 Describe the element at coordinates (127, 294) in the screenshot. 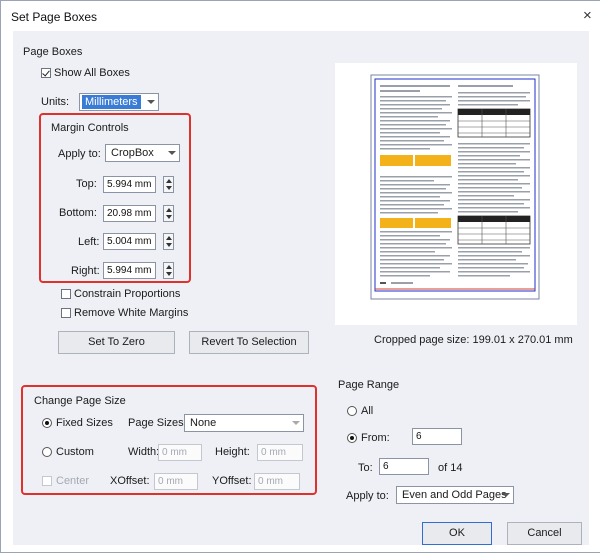

I see `constrain-proportions-label: Constrain Proportions` at that location.